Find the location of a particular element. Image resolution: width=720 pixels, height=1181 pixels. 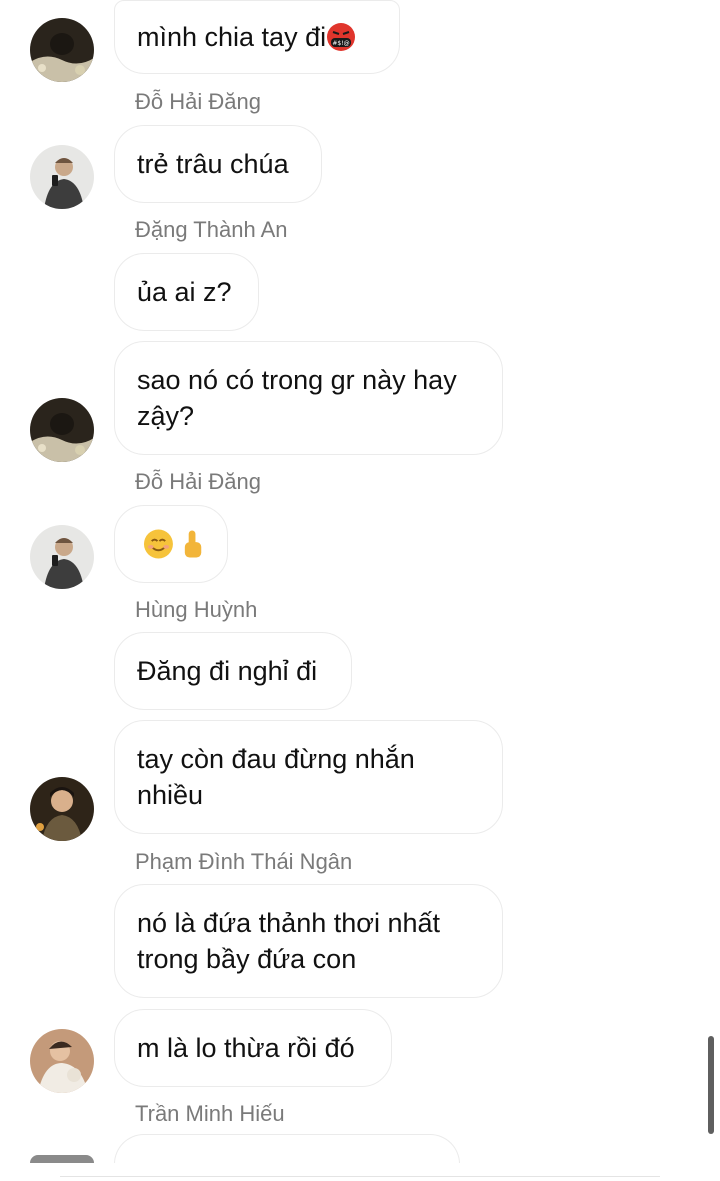

message-bubble: tay còn đau đừng nhắn nhiều is located at coordinates (308, 777).